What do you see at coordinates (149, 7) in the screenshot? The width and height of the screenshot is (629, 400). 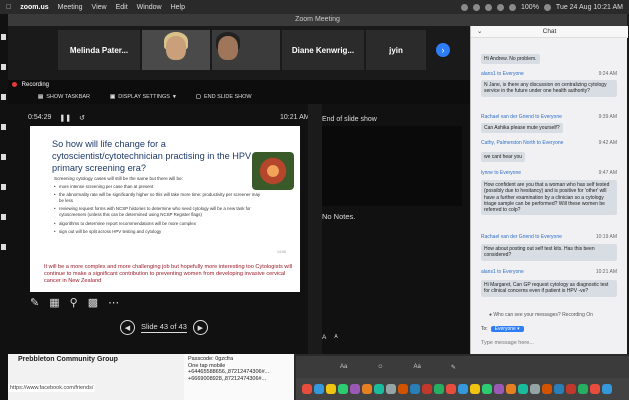 I see `menu-window: Window` at bounding box center [149, 7].